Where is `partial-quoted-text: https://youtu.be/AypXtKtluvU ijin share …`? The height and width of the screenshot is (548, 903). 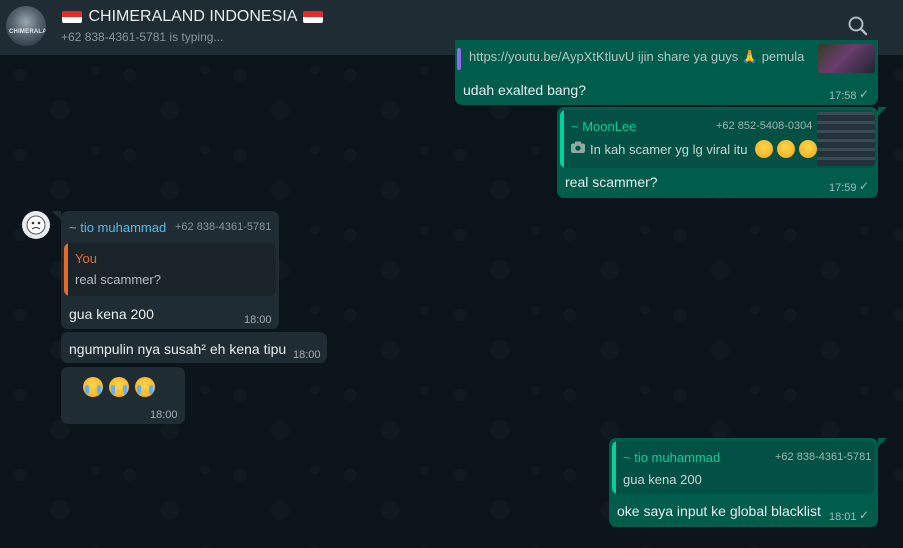
partial-quoted-text: https://youtu.be/AypXtKtluvU ijin share … is located at coordinates (637, 56).